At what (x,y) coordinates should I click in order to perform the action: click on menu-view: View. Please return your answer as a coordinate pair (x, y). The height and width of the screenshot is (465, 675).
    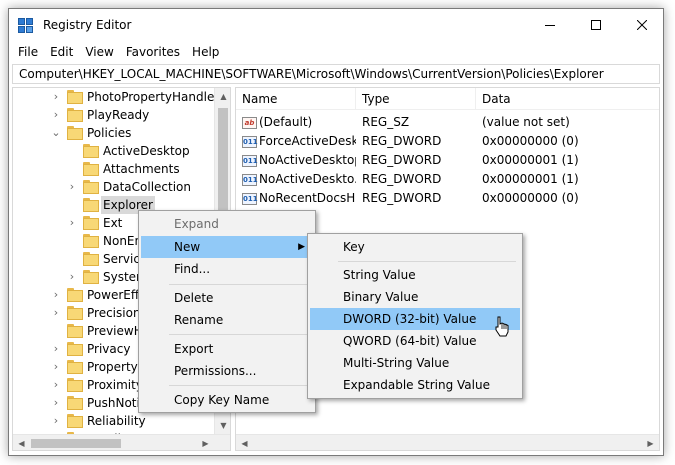
    Looking at the image, I should click on (99, 52).